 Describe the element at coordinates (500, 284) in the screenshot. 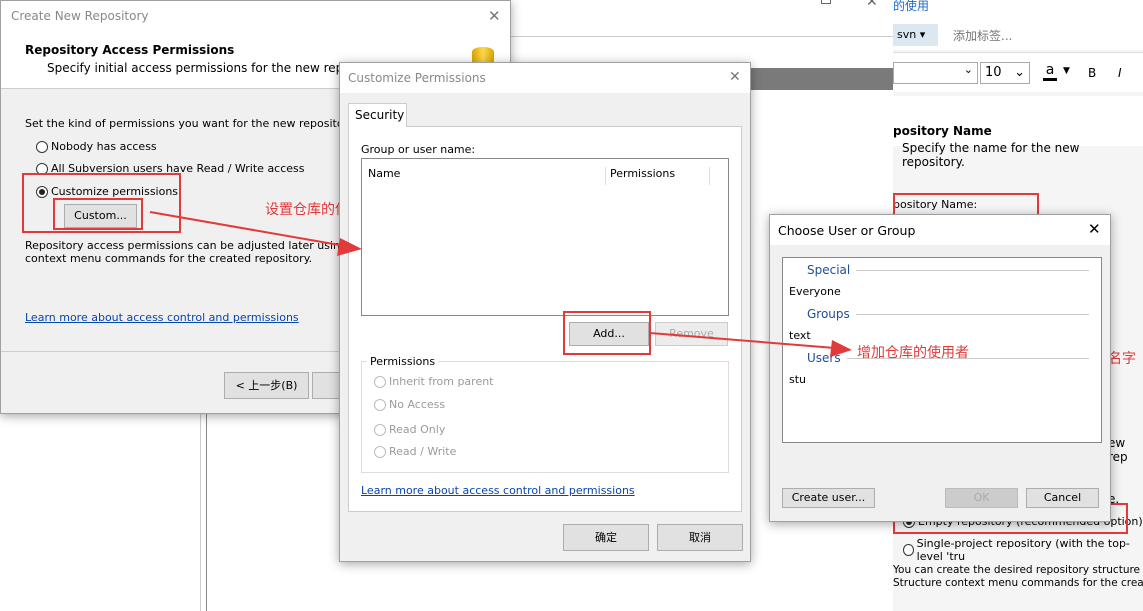

I see `annotation-arrows` at that location.